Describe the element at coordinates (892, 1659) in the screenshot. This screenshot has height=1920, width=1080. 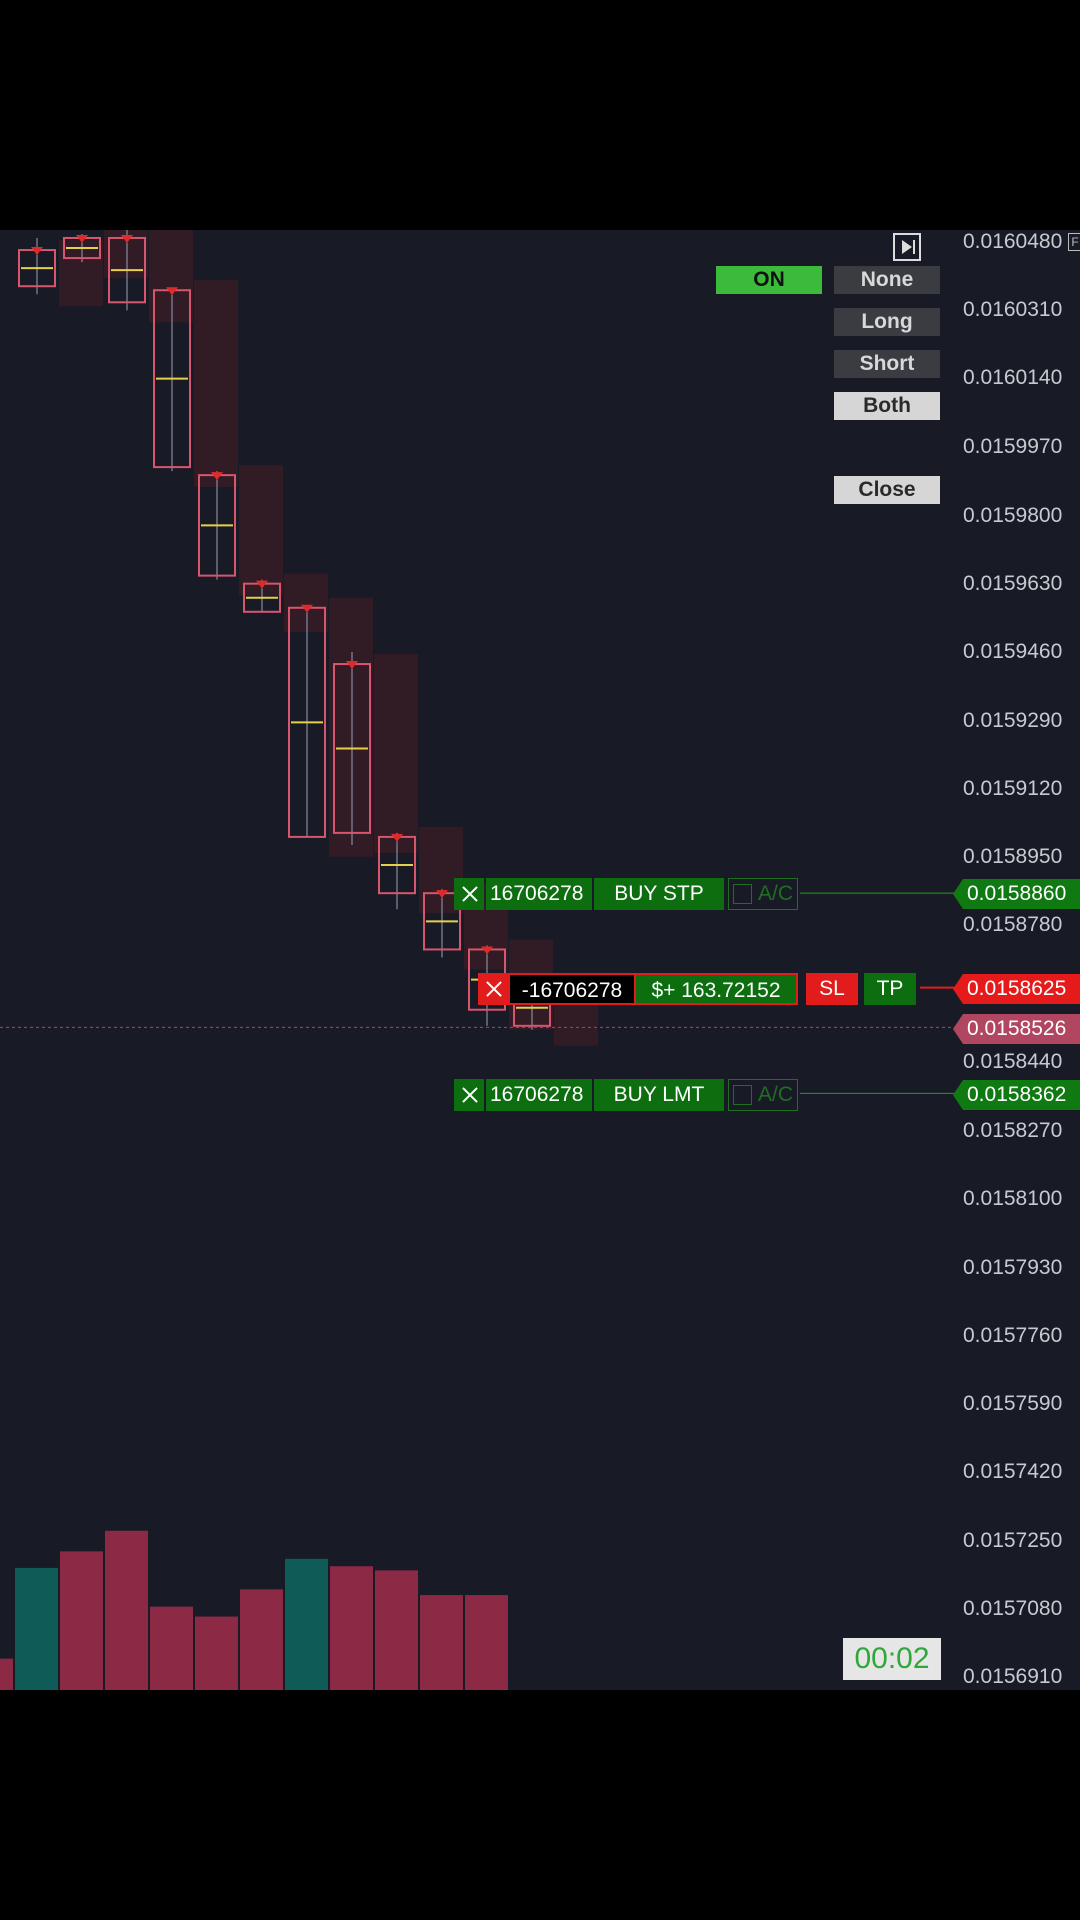
I see `bar-timer: 00:02` at that location.